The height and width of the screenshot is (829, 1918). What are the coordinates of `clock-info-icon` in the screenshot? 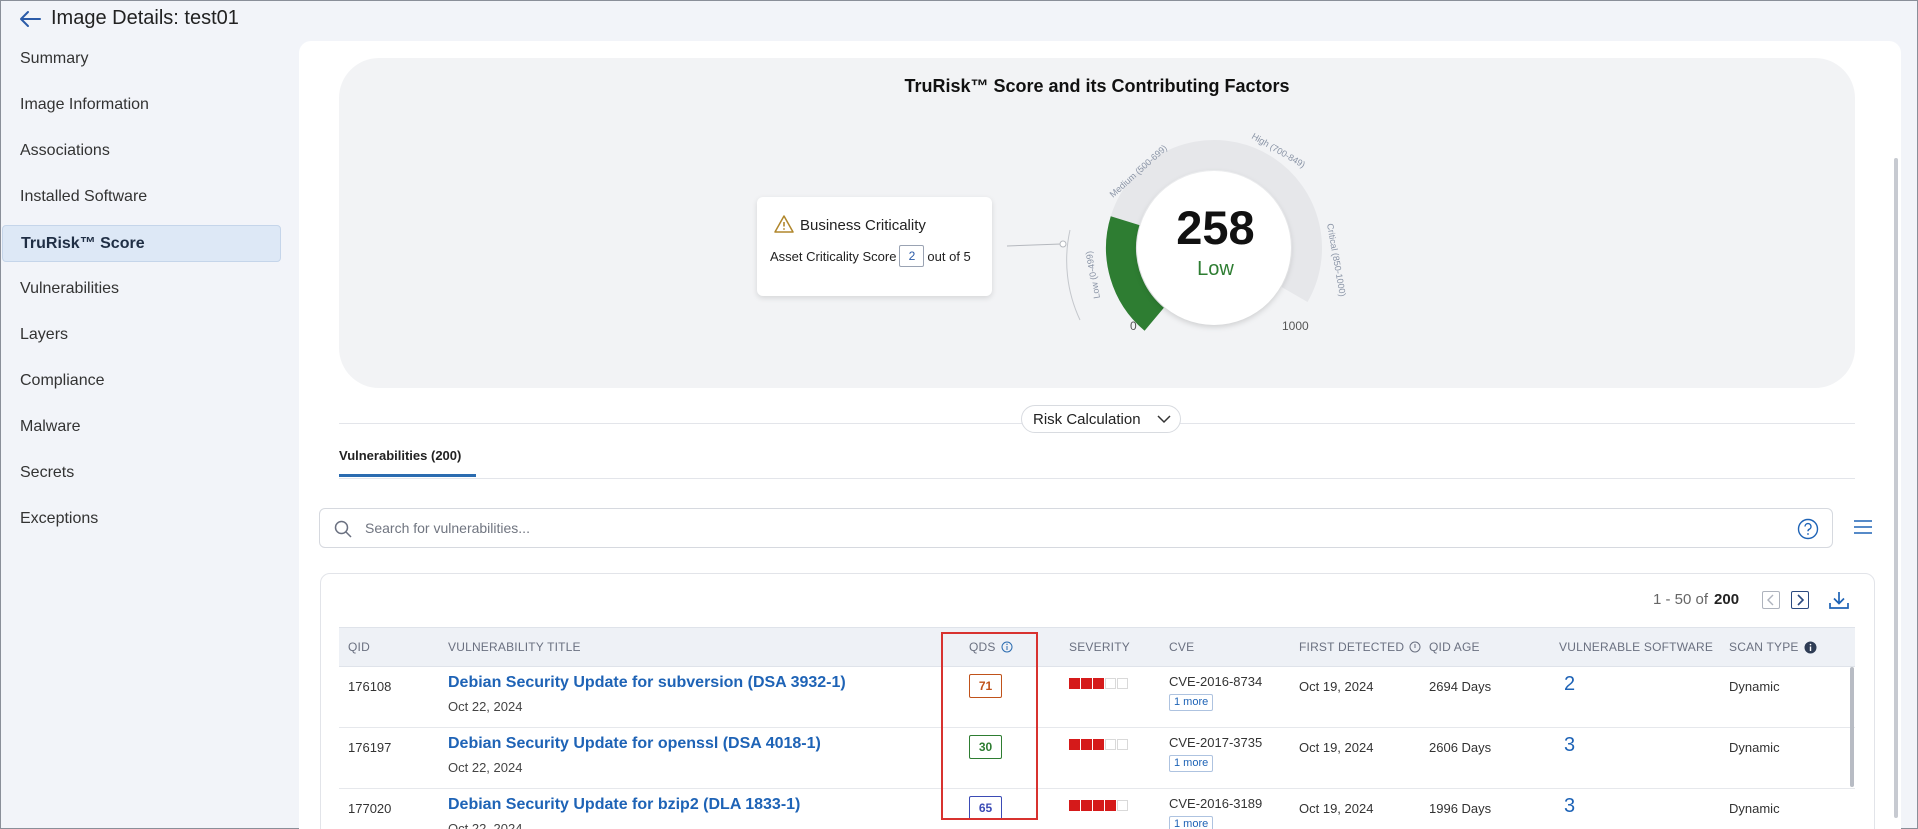 It's located at (1415, 647).